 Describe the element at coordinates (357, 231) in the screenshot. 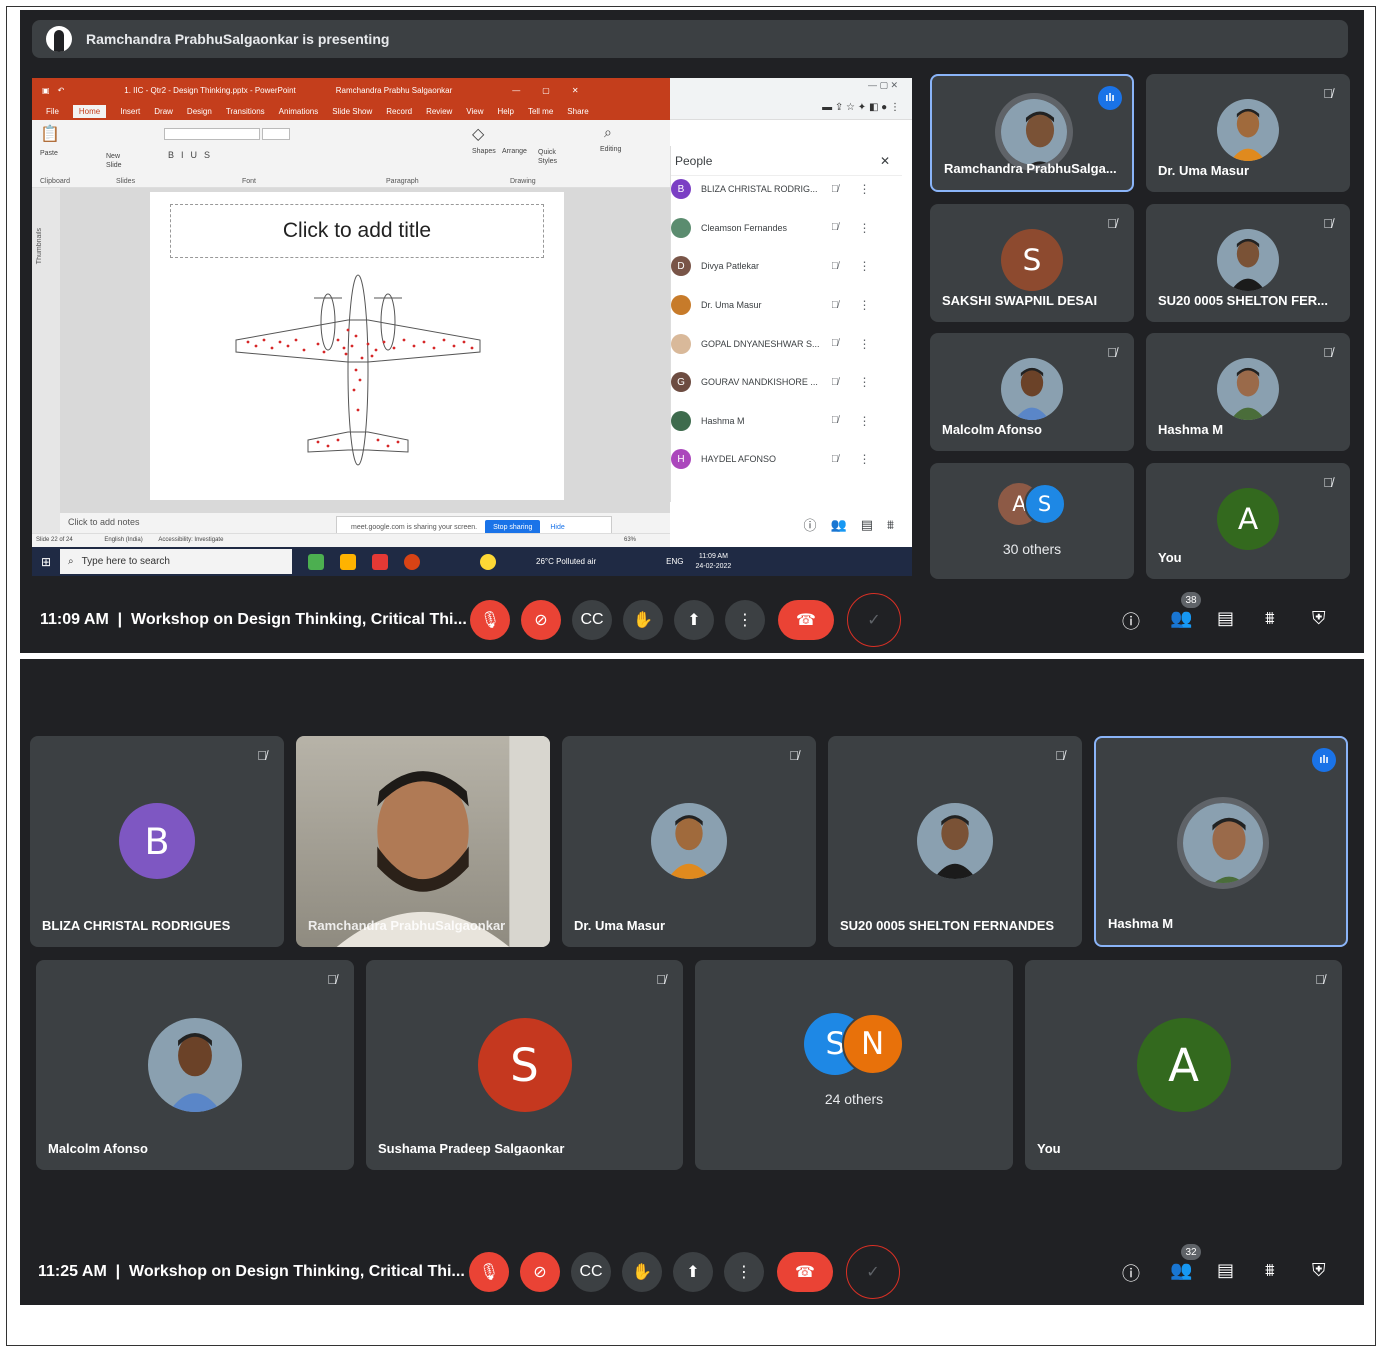

I see `slide-title-placeholder: Click to add title` at that location.